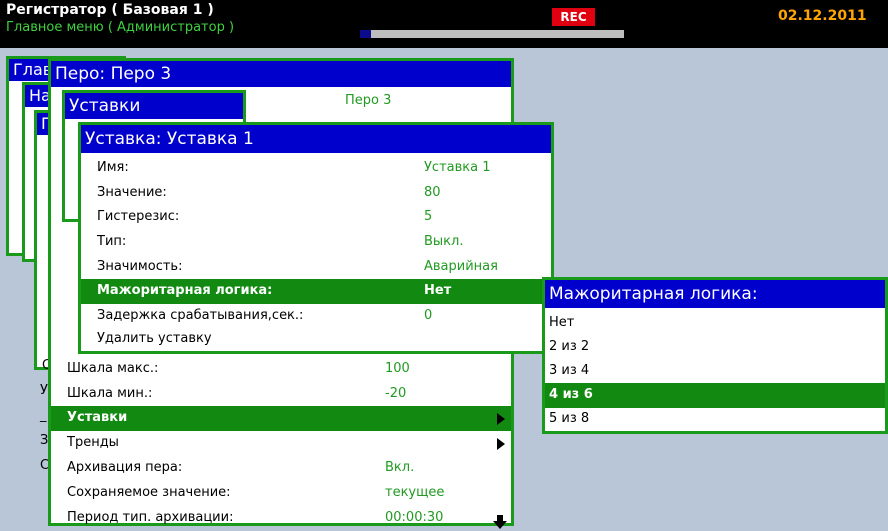 The width and height of the screenshot is (888, 531). What do you see at coordinates (365, 34) in the screenshot?
I see `progress-fill` at bounding box center [365, 34].